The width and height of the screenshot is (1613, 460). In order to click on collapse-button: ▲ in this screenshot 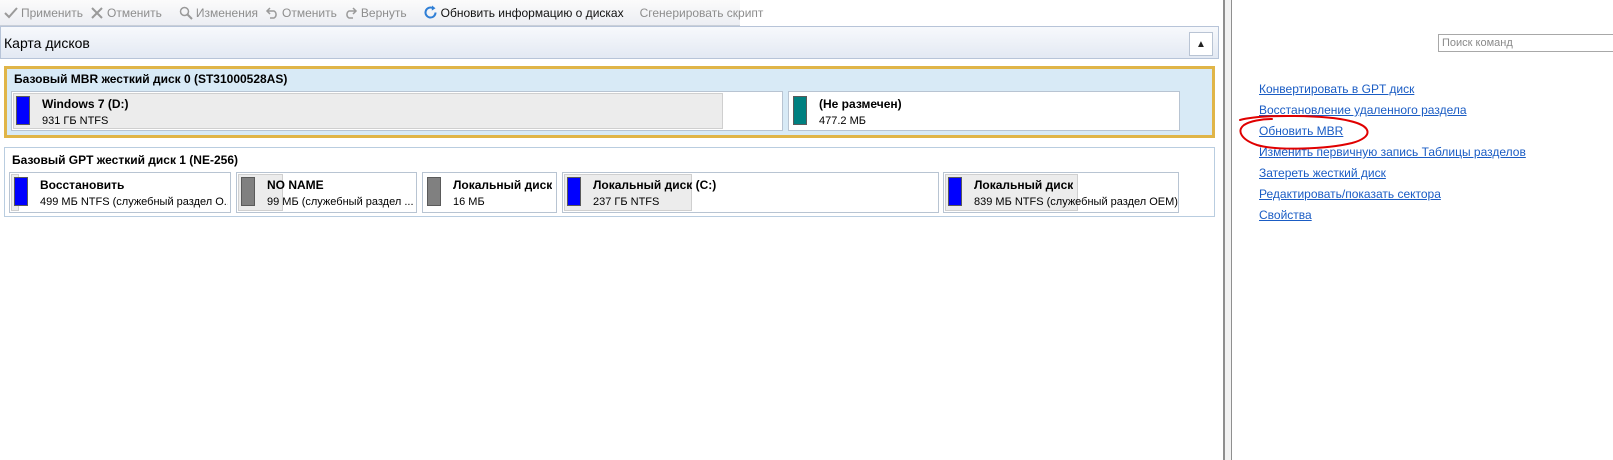, I will do `click(1201, 44)`.